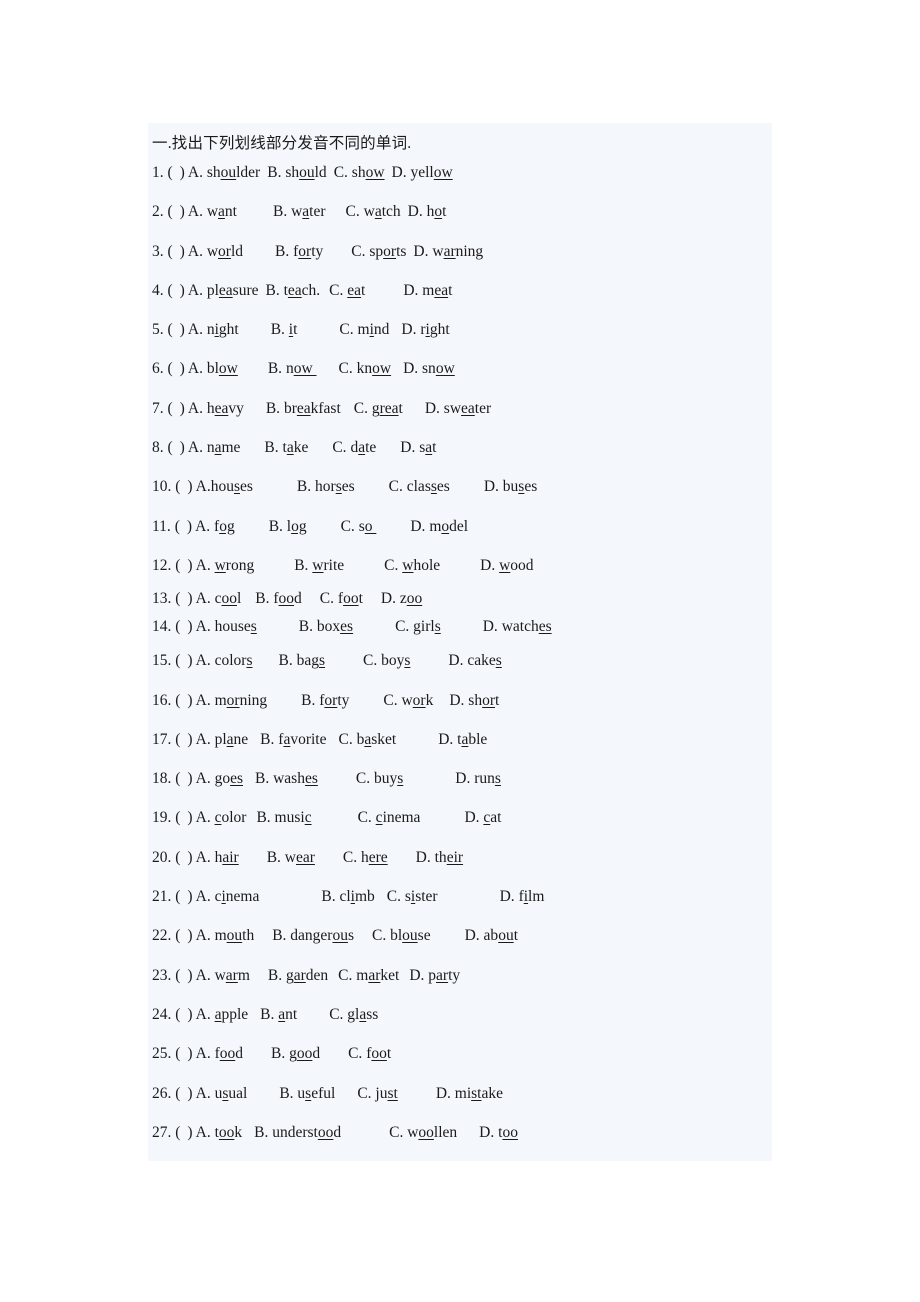 This screenshot has height=1302, width=920. What do you see at coordinates (378, 408) in the screenshot?
I see `answer-option: C. great` at bounding box center [378, 408].